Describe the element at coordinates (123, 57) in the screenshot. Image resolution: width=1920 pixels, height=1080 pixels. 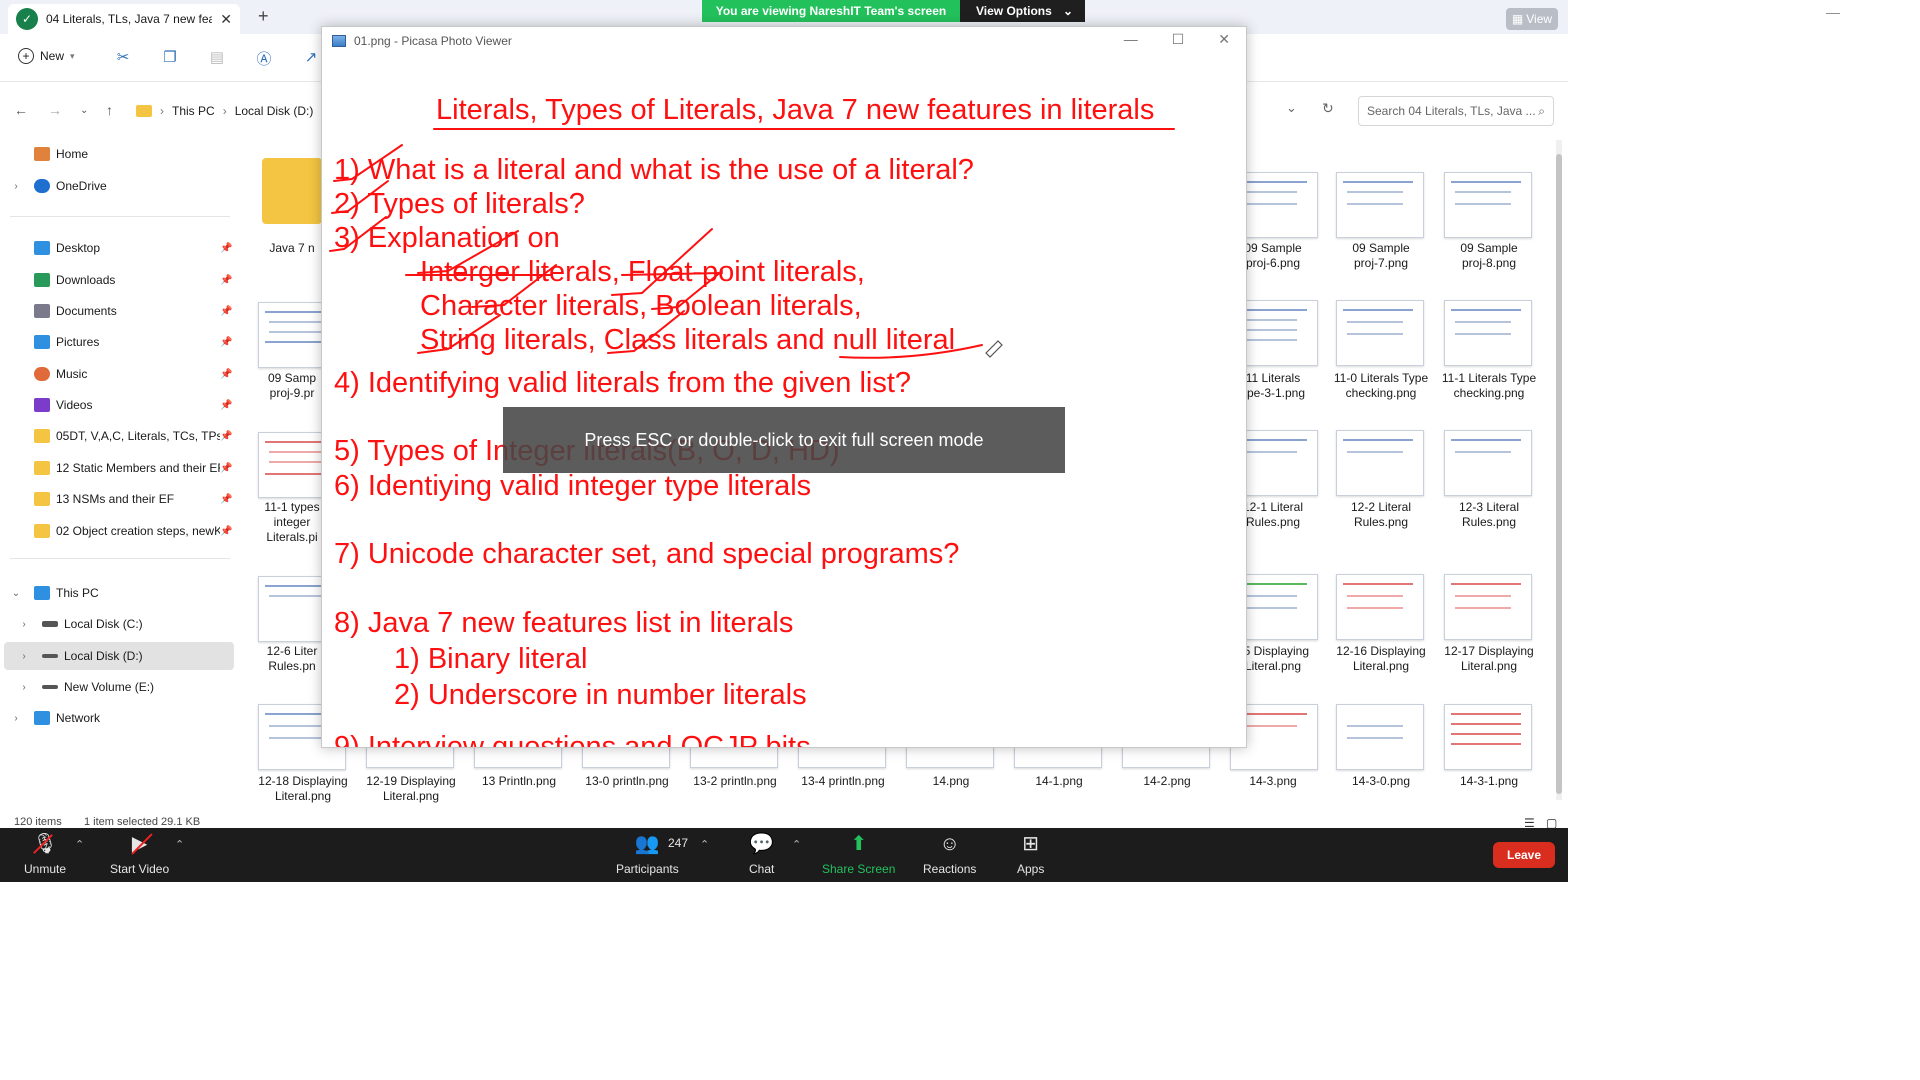
I see `cut-icon: ✂` at that location.